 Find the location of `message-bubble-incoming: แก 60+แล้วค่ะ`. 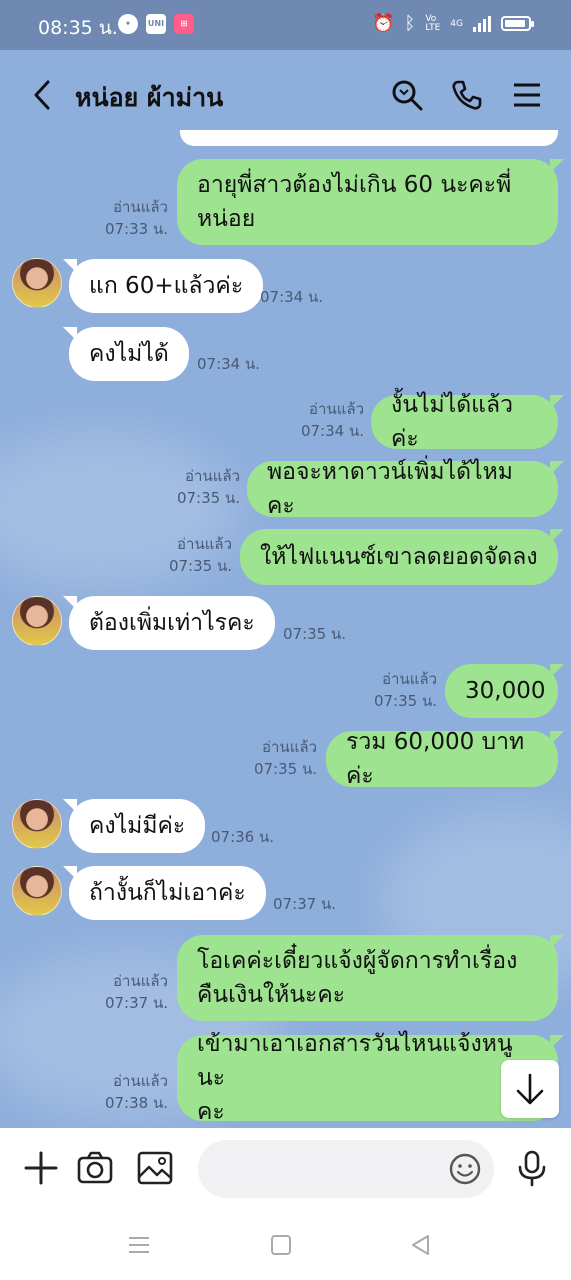

message-bubble-incoming: แก 60+แล้วค่ะ is located at coordinates (163, 286).